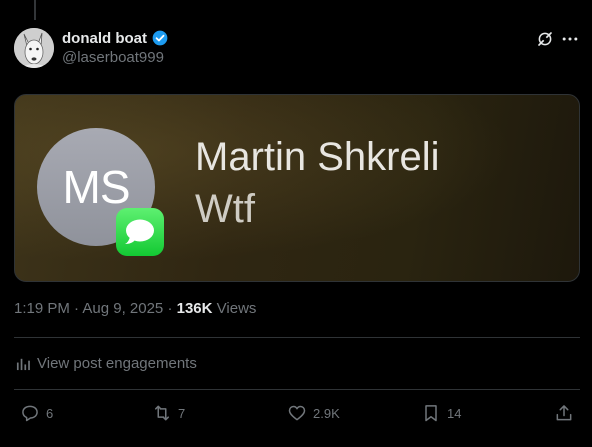 The width and height of the screenshot is (592, 447). Describe the element at coordinates (545, 39) in the screenshot. I see `grok-icon` at that location.